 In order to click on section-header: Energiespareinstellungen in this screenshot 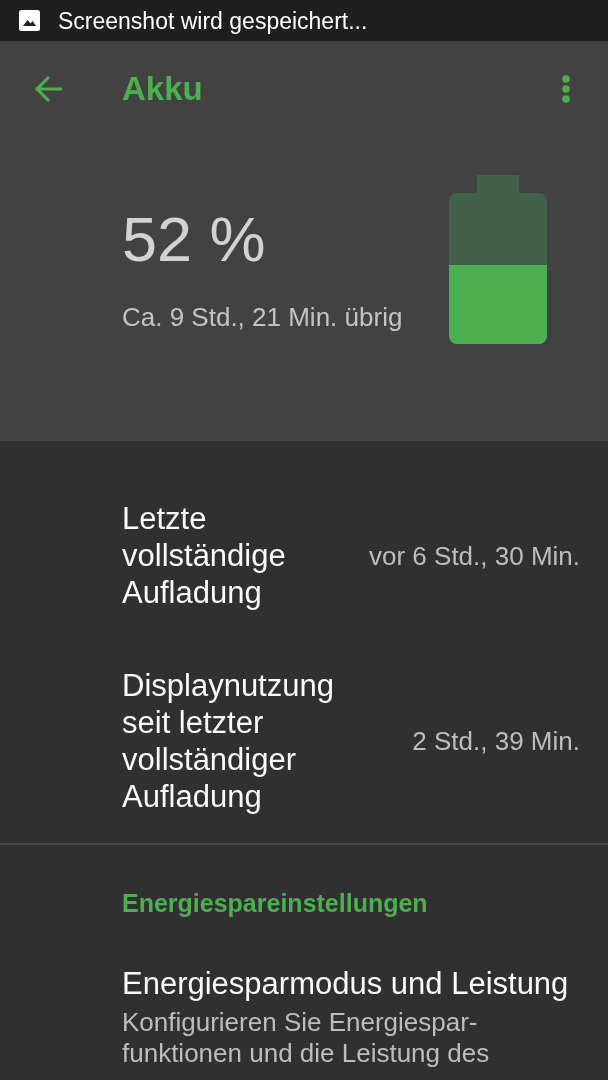, I will do `click(275, 903)`.